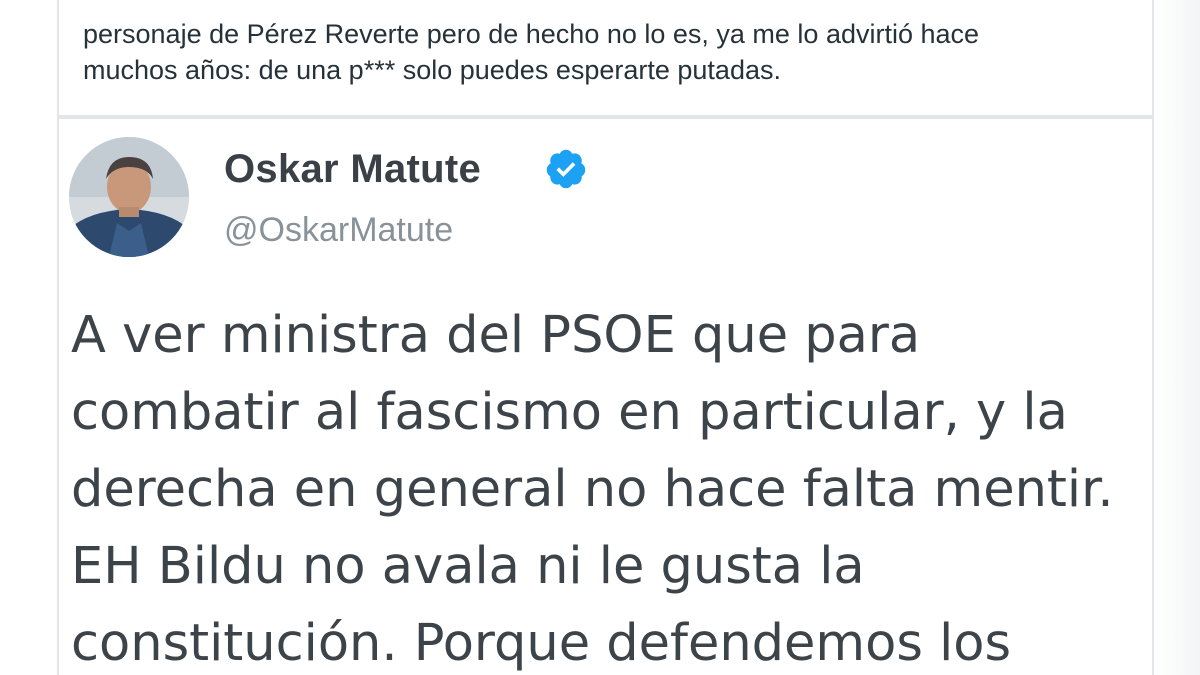 The width and height of the screenshot is (1200, 675). I want to click on tweet-body-line: A ver ministra del PSOE que para, so click(496, 335).